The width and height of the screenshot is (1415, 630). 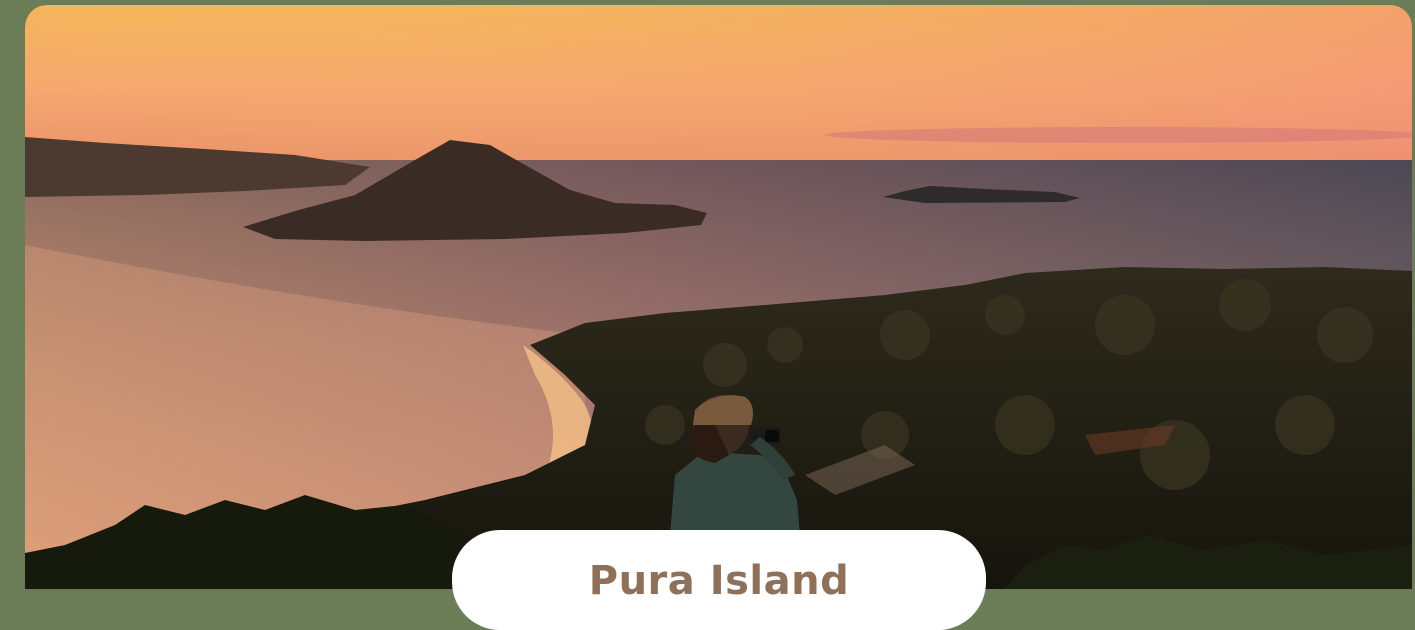 I want to click on destination-title-card: Pura Island, so click(x=719, y=580).